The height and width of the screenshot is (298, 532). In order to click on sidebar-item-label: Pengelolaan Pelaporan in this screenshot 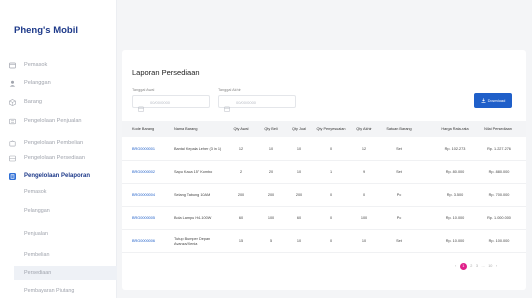, I will do `click(57, 176)`.